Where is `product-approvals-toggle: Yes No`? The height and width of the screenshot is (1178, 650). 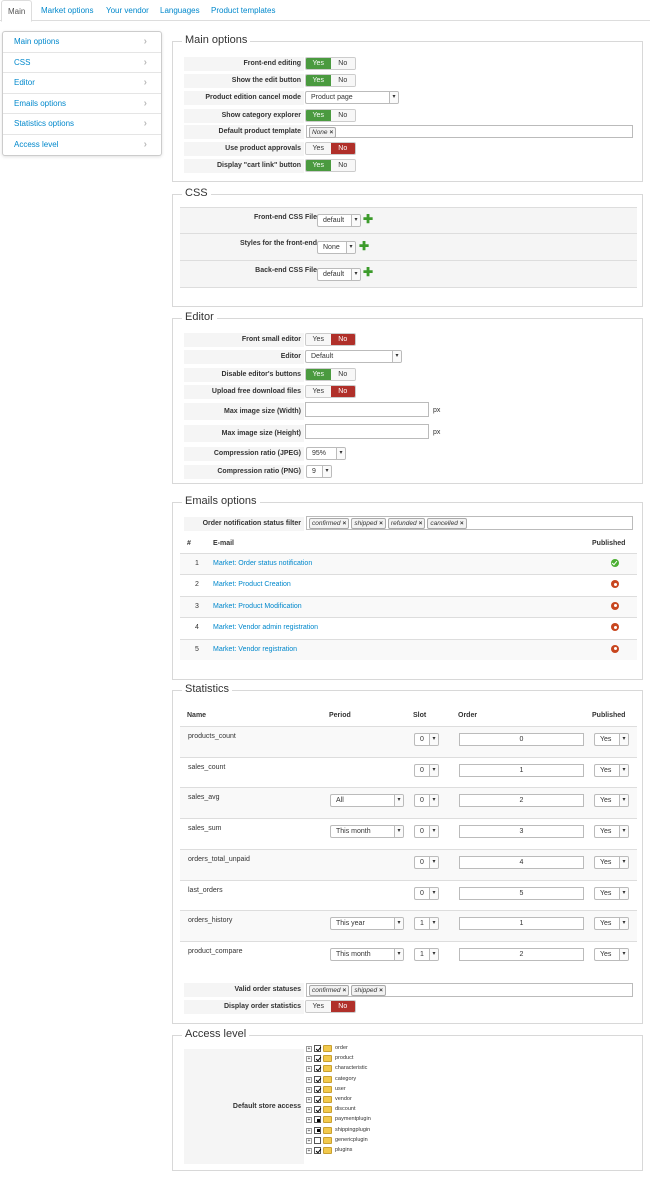 product-approvals-toggle: Yes No is located at coordinates (330, 148).